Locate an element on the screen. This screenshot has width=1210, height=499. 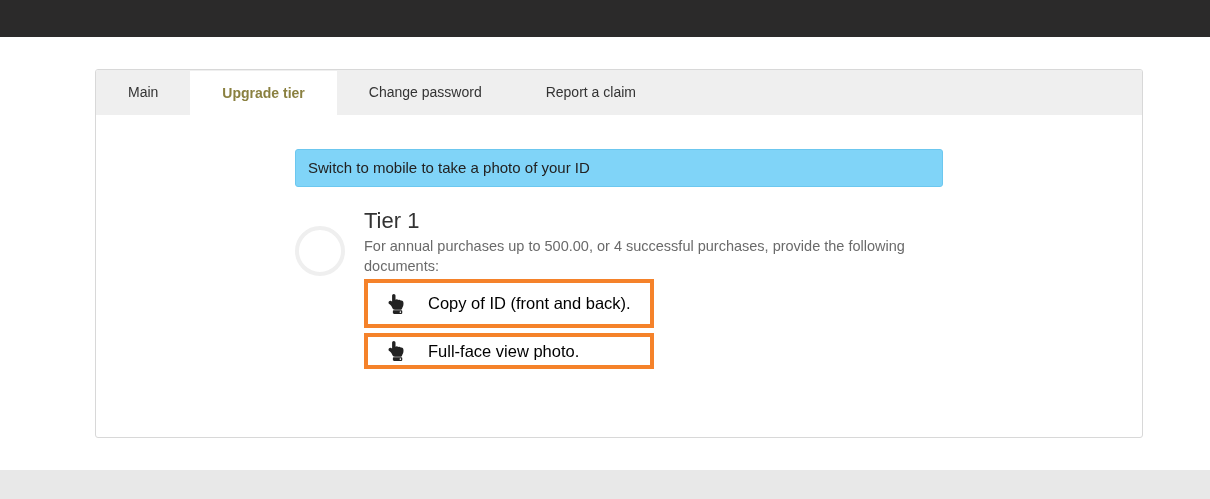
document-item: Full-face view photo. is located at coordinates (509, 351).